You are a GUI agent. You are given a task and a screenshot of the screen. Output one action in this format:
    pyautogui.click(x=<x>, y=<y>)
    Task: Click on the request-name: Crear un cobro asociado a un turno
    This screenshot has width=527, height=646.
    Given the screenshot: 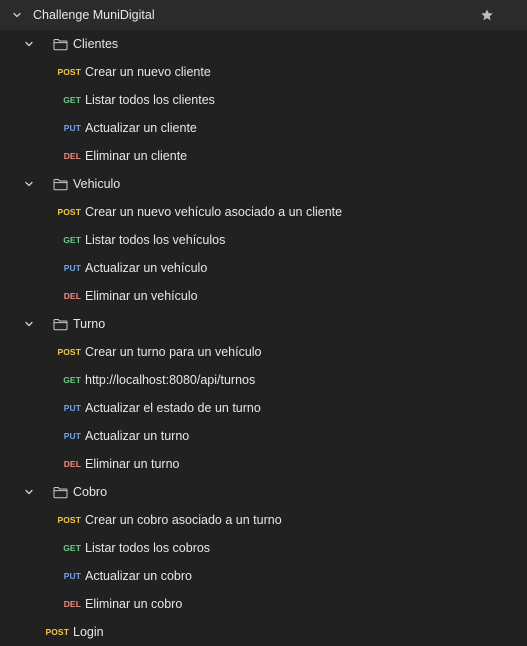 What is the action you would take?
    pyautogui.click(x=183, y=520)
    